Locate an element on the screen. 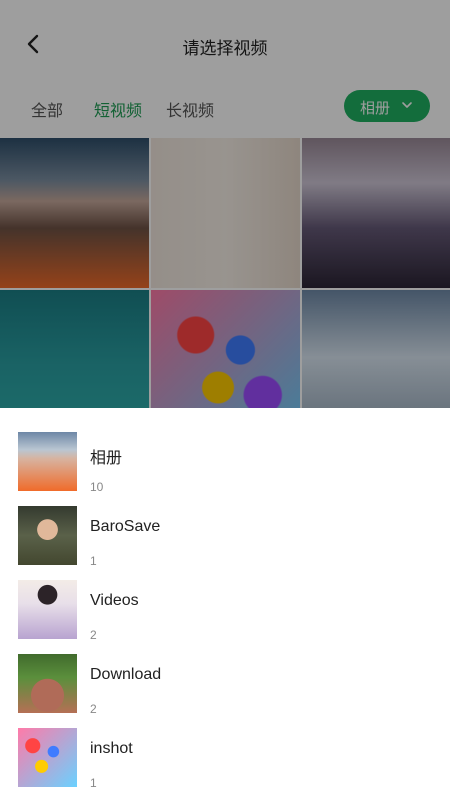 This screenshot has height=800, width=450. album-item: BaroSave 1 is located at coordinates (225, 543).